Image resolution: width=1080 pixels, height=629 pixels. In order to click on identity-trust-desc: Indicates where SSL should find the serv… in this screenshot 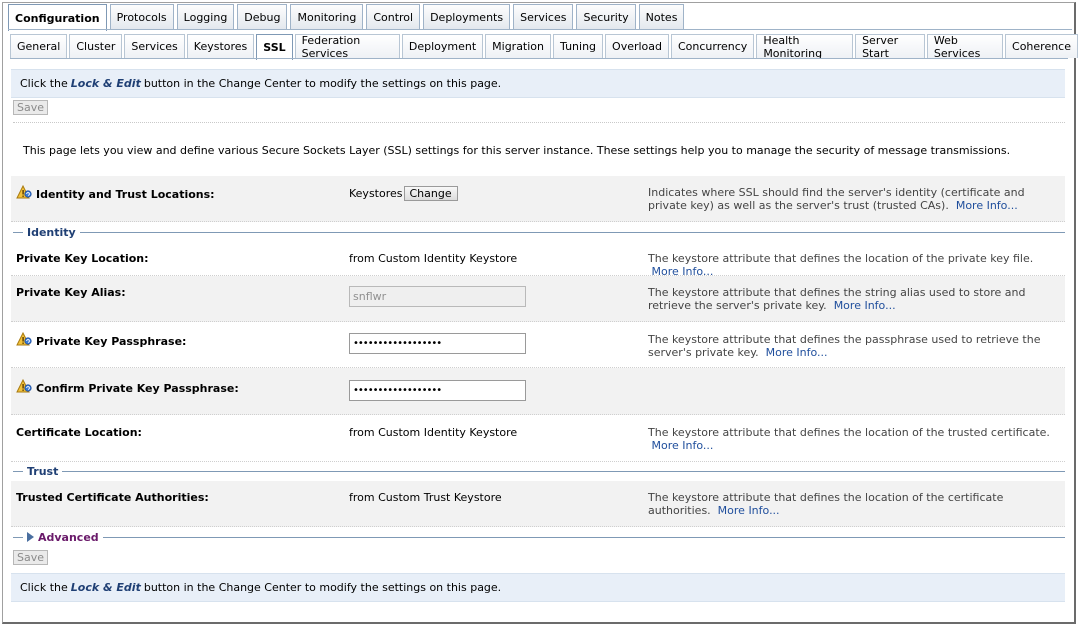, I will do `click(853, 199)`.